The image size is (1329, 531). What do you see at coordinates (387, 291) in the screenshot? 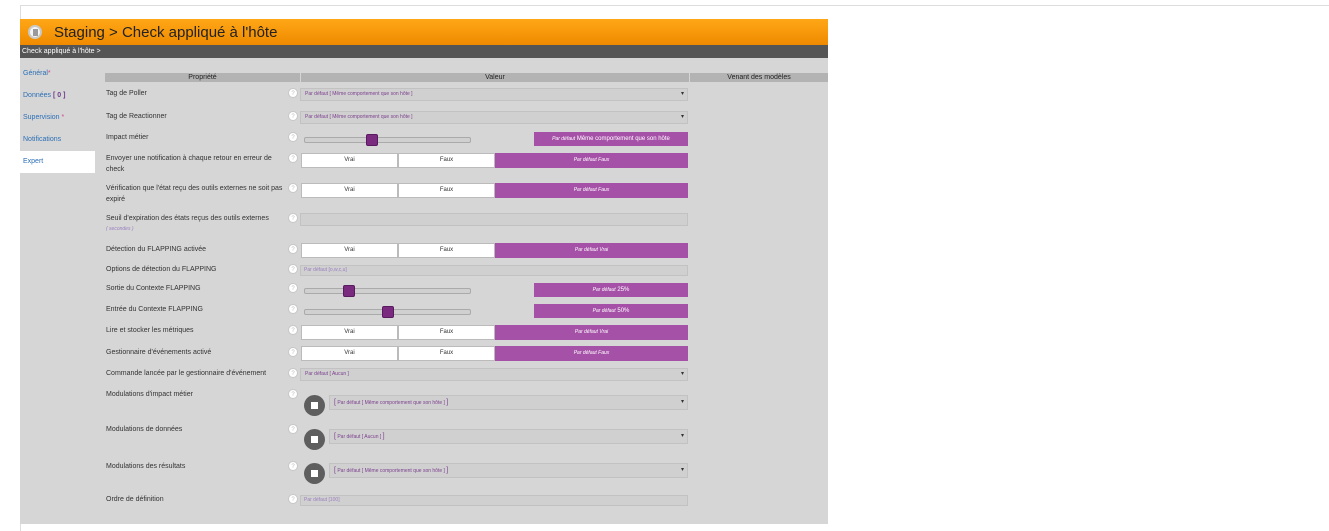
I see `flap-low-slider` at bounding box center [387, 291].